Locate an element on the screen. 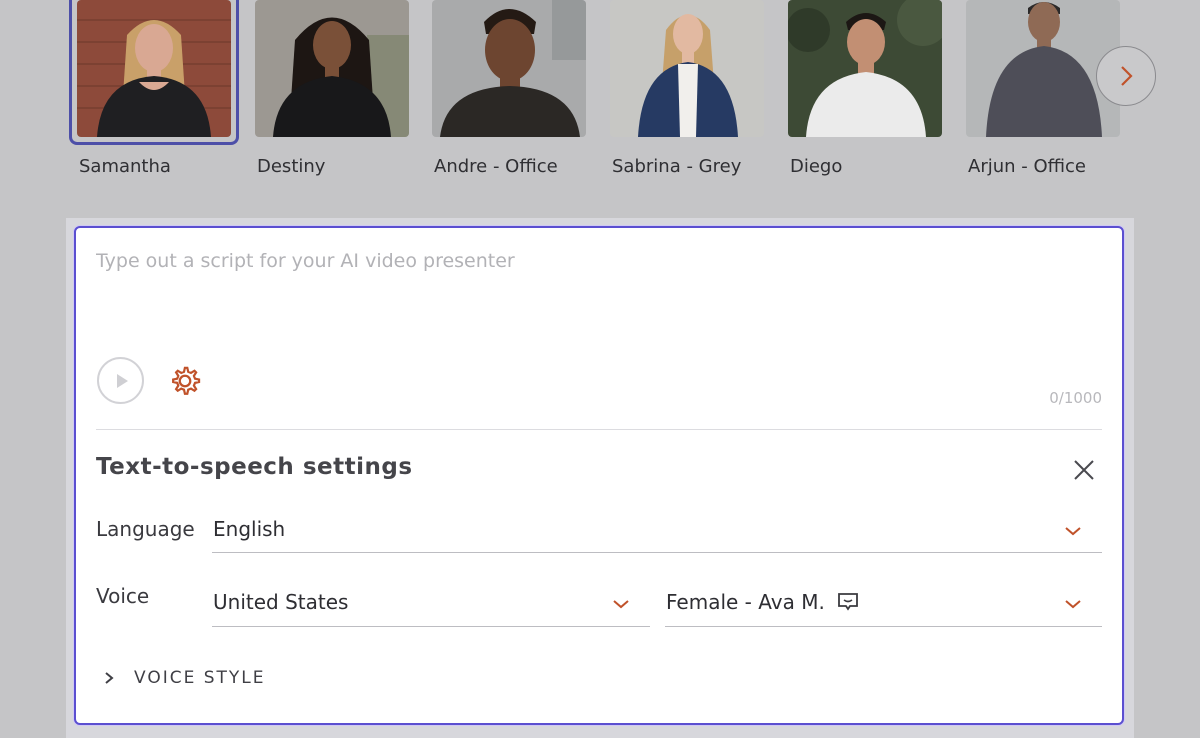 Image resolution: width=1200 pixels, height=738 pixels. presenter-name: Diego is located at coordinates (816, 166).